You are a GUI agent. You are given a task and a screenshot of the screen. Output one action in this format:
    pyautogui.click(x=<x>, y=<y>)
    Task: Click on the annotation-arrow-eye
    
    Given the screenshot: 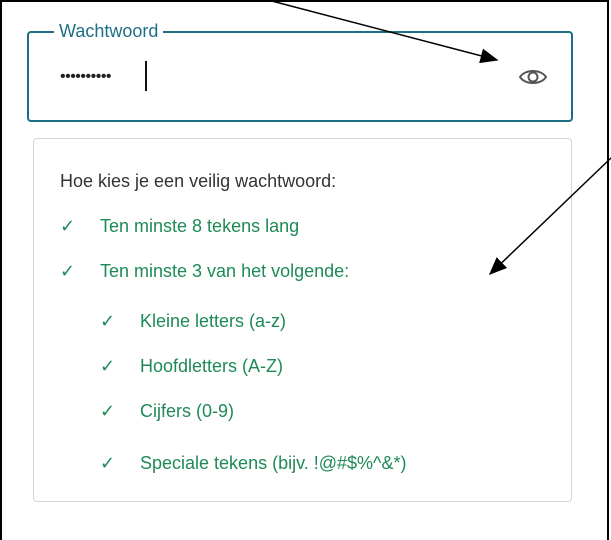 What is the action you would take?
    pyautogui.click(x=383, y=32)
    